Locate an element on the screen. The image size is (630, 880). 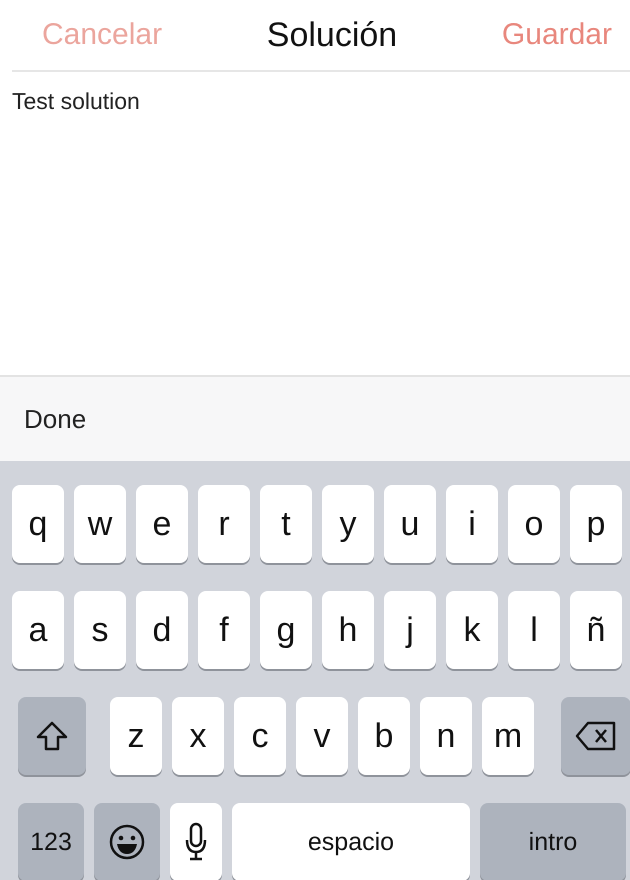
letter-key: j is located at coordinates (410, 630).